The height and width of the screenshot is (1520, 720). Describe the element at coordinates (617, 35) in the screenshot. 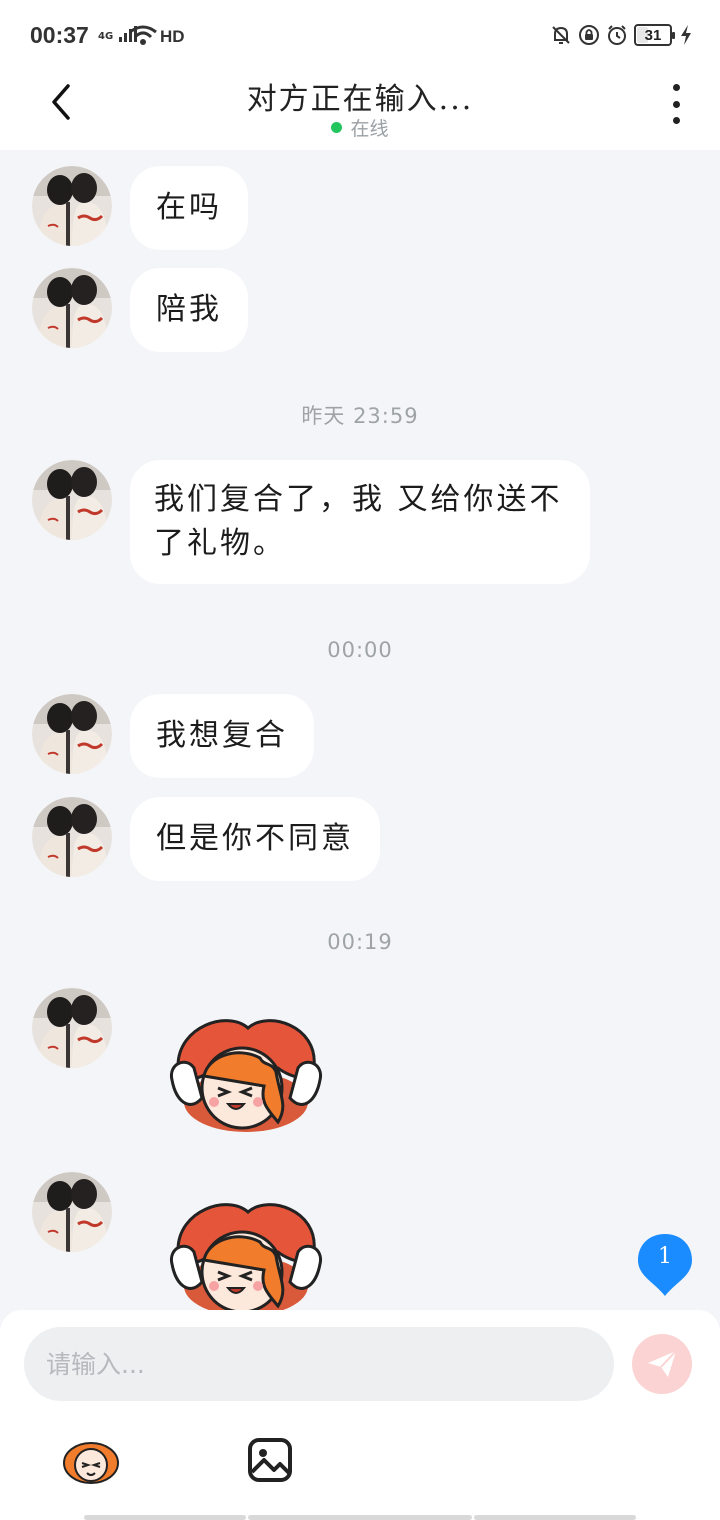

I see `alarm-icon` at that location.